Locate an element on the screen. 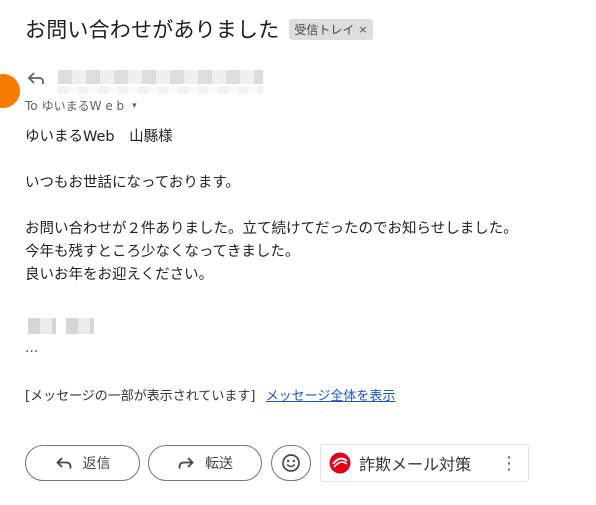 Image resolution: width=596 pixels, height=505 pixels. forward-icon is located at coordinates (186, 463).